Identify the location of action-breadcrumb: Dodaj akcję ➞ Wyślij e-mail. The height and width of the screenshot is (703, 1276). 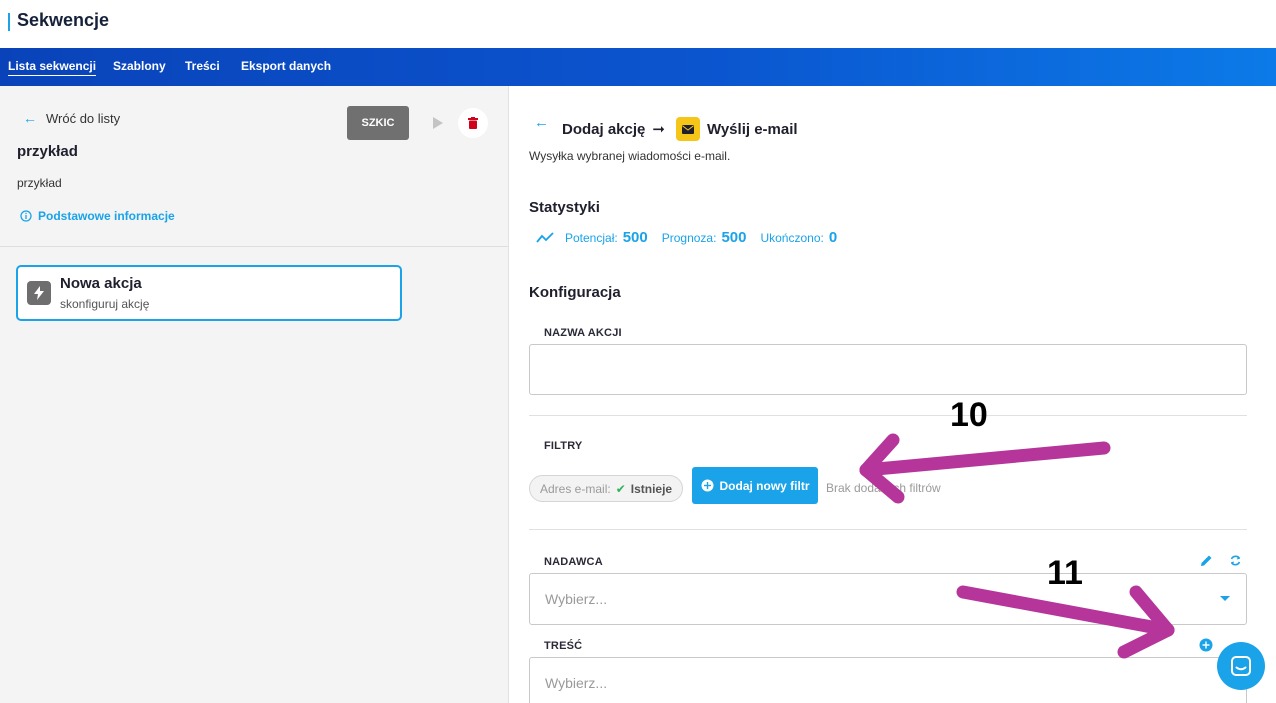
(680, 129).